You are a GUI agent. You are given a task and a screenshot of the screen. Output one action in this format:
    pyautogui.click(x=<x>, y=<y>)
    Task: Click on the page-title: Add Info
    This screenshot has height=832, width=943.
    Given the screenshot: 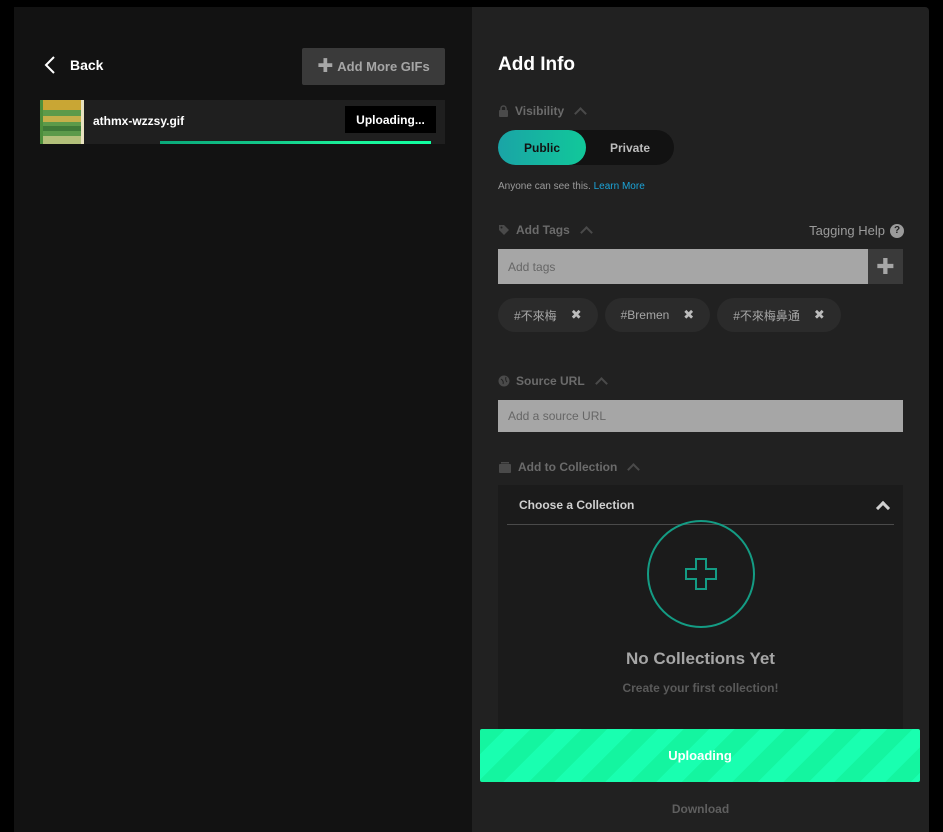 What is the action you would take?
    pyautogui.click(x=537, y=64)
    